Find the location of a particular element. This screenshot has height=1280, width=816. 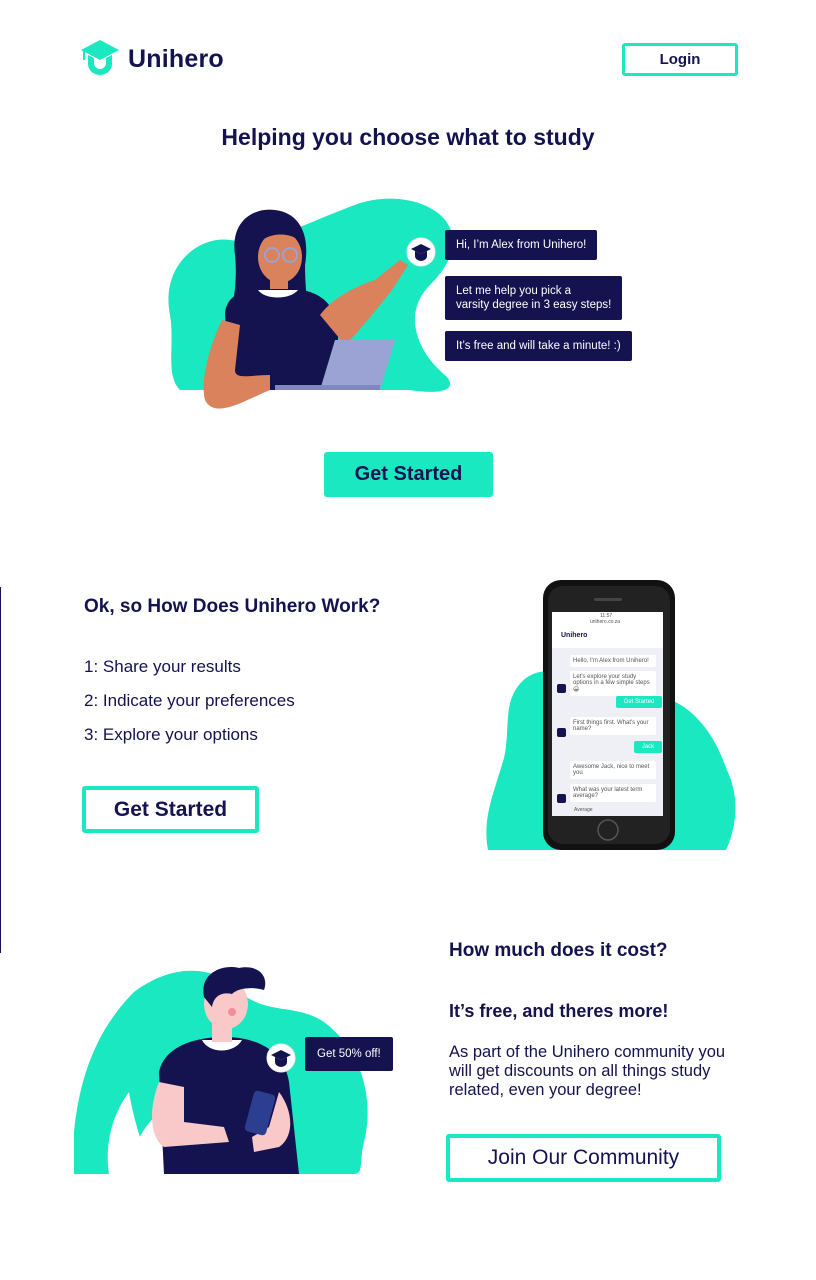

page-title: Helping you choose what to study is located at coordinates (408, 137).